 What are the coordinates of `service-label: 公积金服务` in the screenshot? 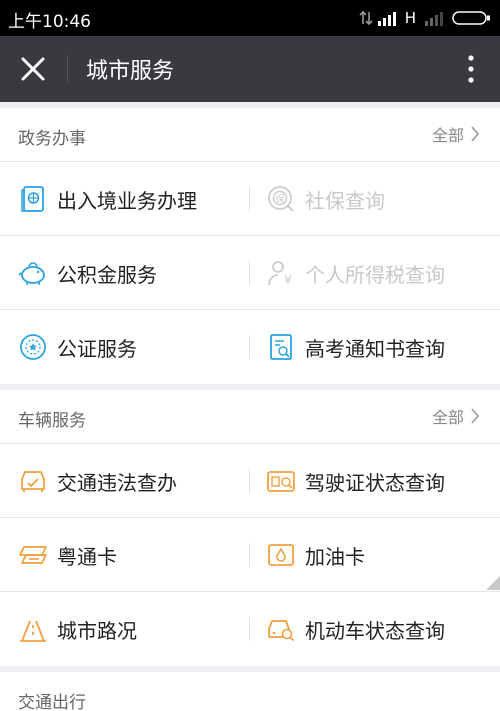 It's located at (107, 274).